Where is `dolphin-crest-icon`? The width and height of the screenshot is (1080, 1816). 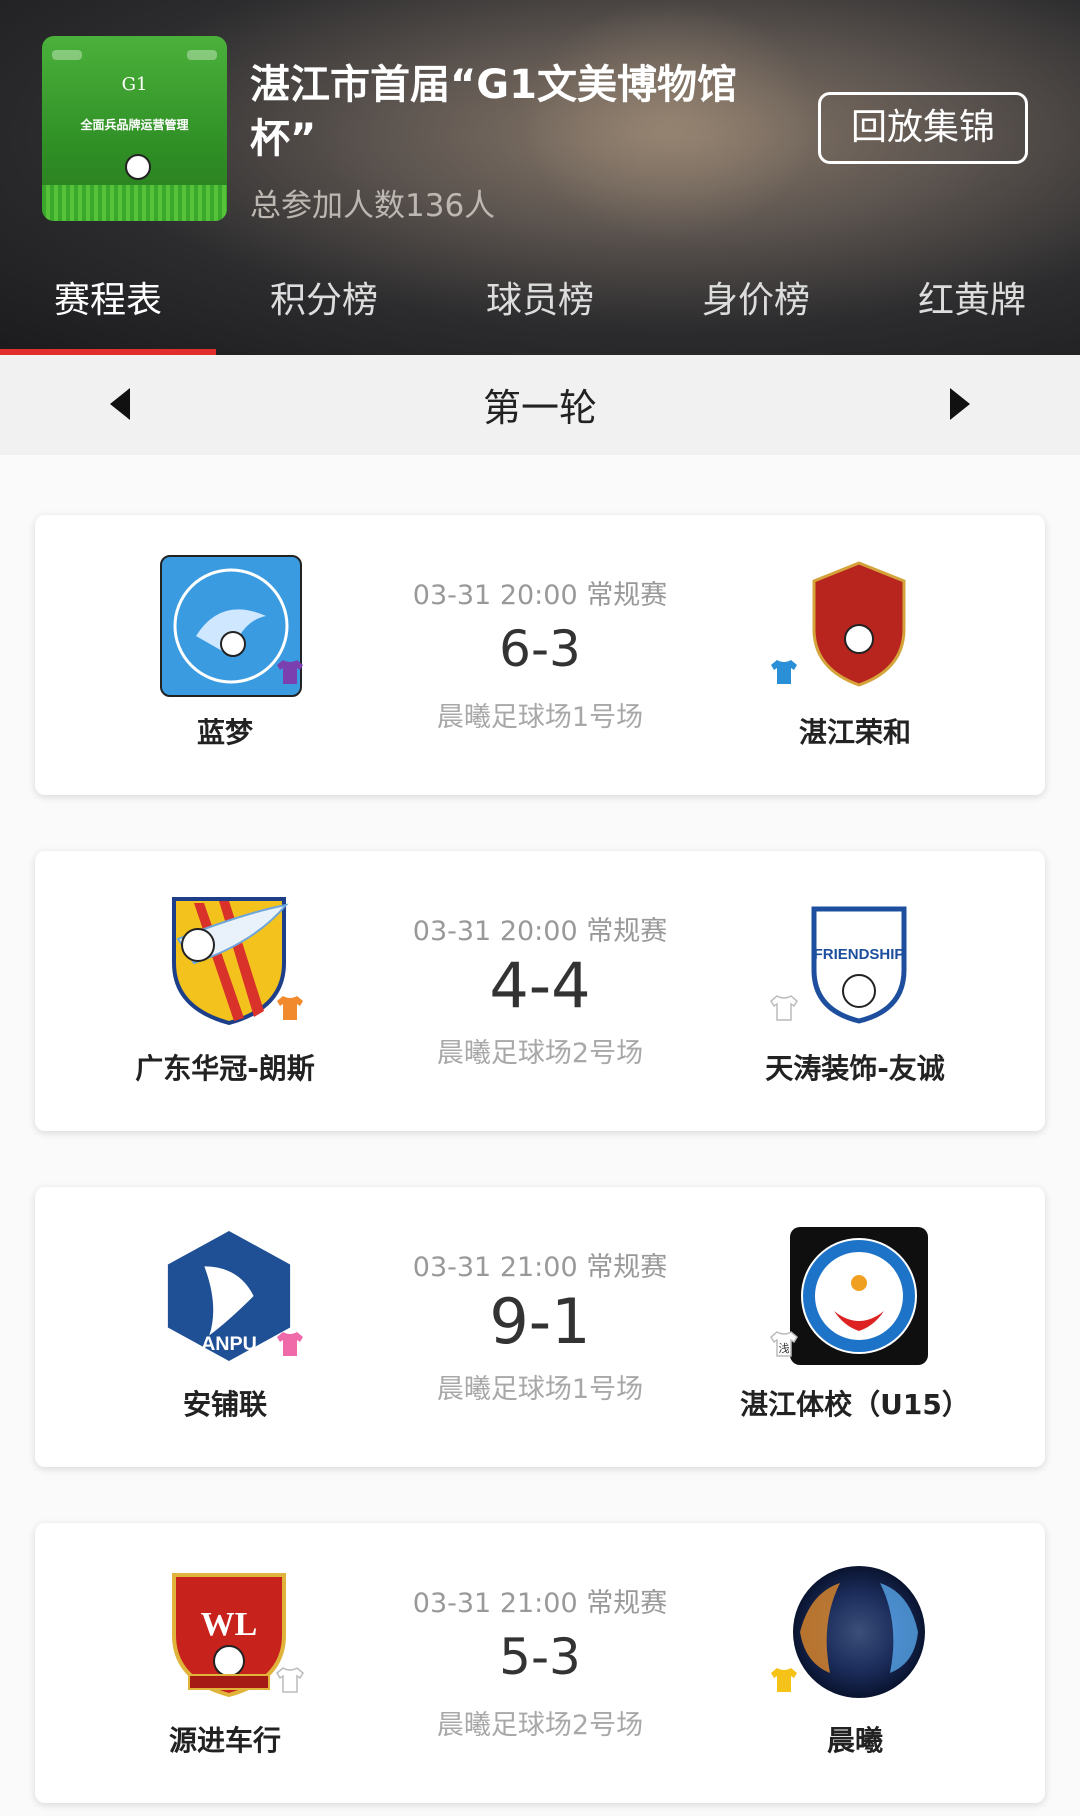 dolphin-crest-icon is located at coordinates (231, 626).